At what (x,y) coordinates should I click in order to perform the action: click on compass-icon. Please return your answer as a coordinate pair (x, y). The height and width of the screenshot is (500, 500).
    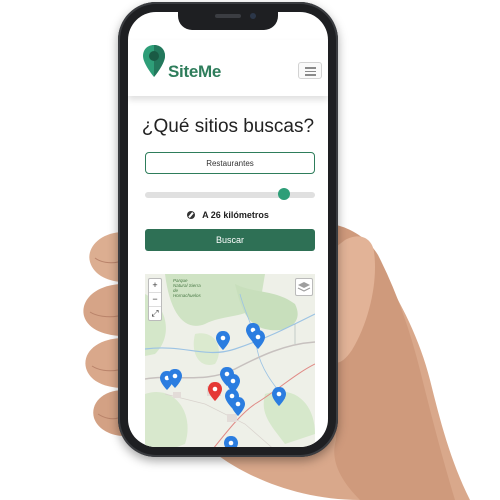
    Looking at the image, I should click on (191, 215).